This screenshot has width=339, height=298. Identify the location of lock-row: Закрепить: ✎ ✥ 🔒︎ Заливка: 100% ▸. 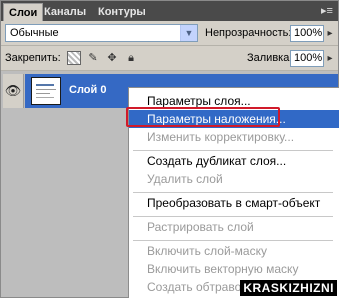
(169, 58).